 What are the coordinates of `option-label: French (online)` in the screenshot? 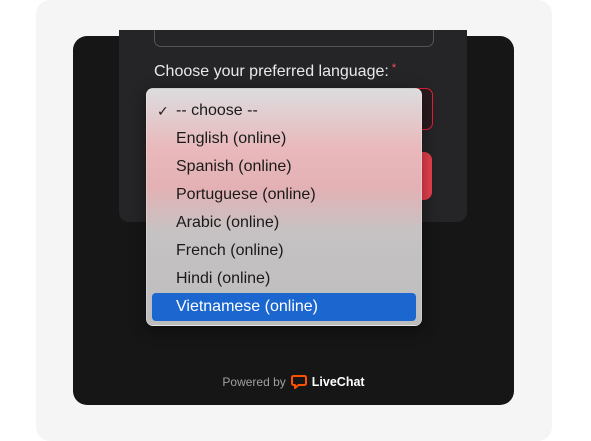 It's located at (230, 250).